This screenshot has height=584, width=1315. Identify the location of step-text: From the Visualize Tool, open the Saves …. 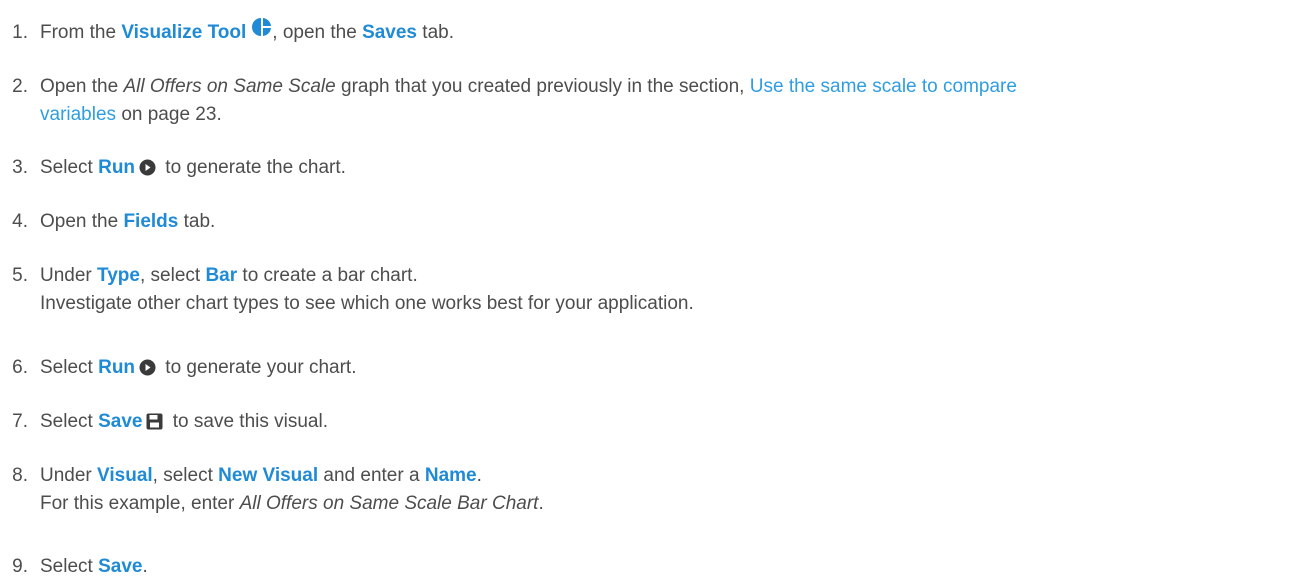
(672, 32).